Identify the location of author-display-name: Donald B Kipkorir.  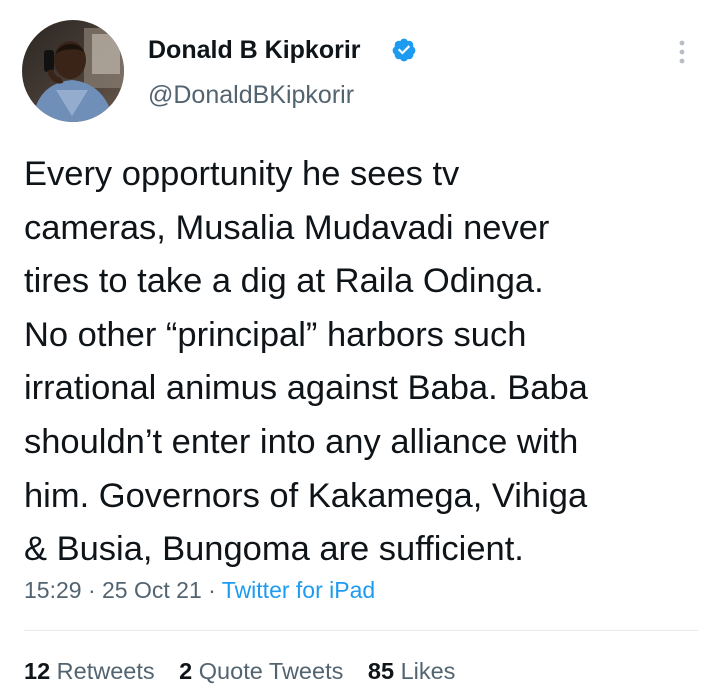
(254, 50).